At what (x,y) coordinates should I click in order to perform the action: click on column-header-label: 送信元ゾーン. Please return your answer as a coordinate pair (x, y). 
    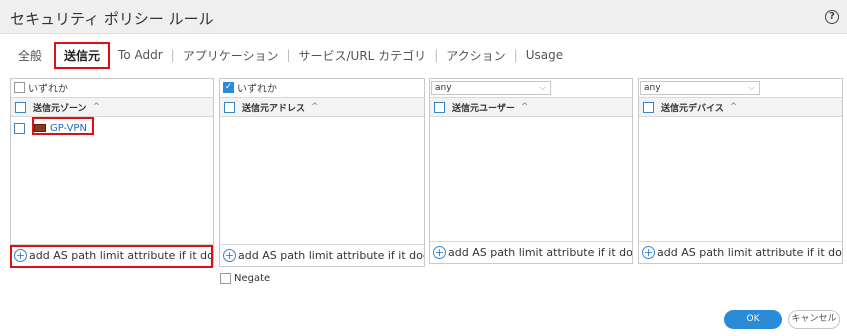
    Looking at the image, I should click on (60, 108).